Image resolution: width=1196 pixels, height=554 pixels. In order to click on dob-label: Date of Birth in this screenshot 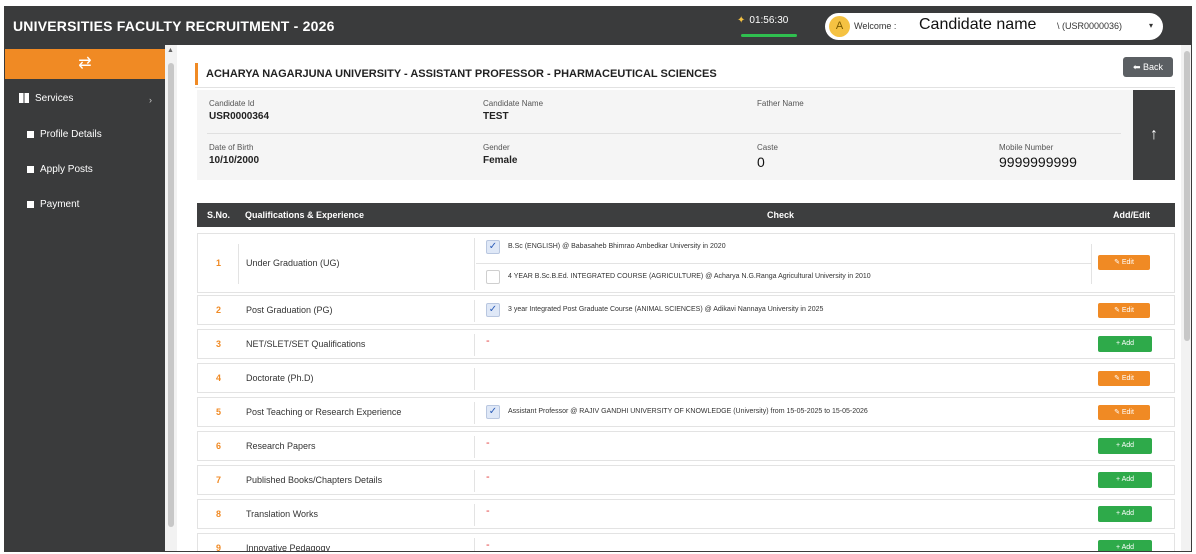, I will do `click(231, 147)`.